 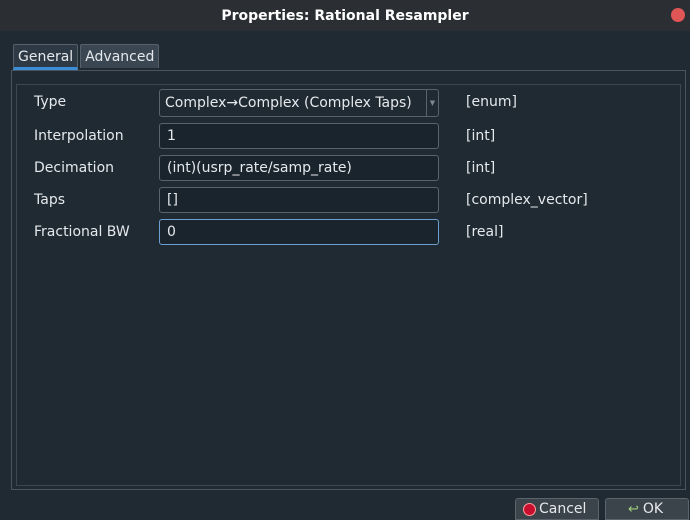 I want to click on tab-bar: General Advanced, so click(x=87, y=57).